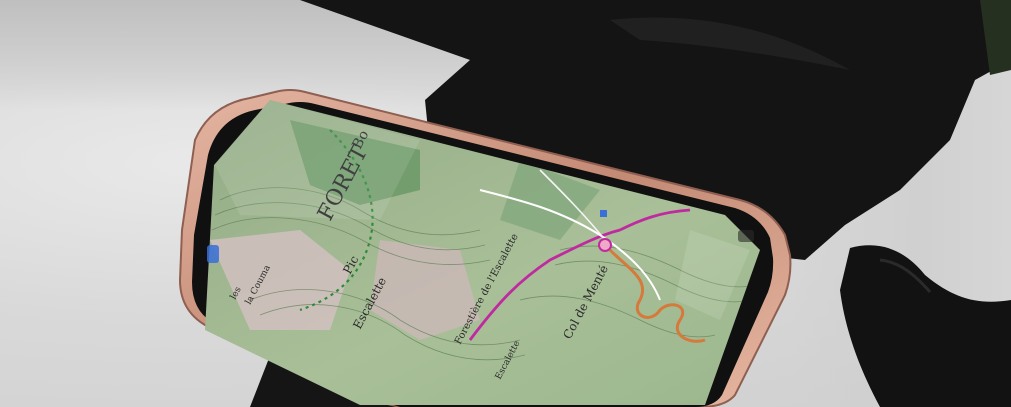 The height and width of the screenshot is (407, 1011). What do you see at coordinates (746, 236) in the screenshot?
I see `layers-icon` at bounding box center [746, 236].